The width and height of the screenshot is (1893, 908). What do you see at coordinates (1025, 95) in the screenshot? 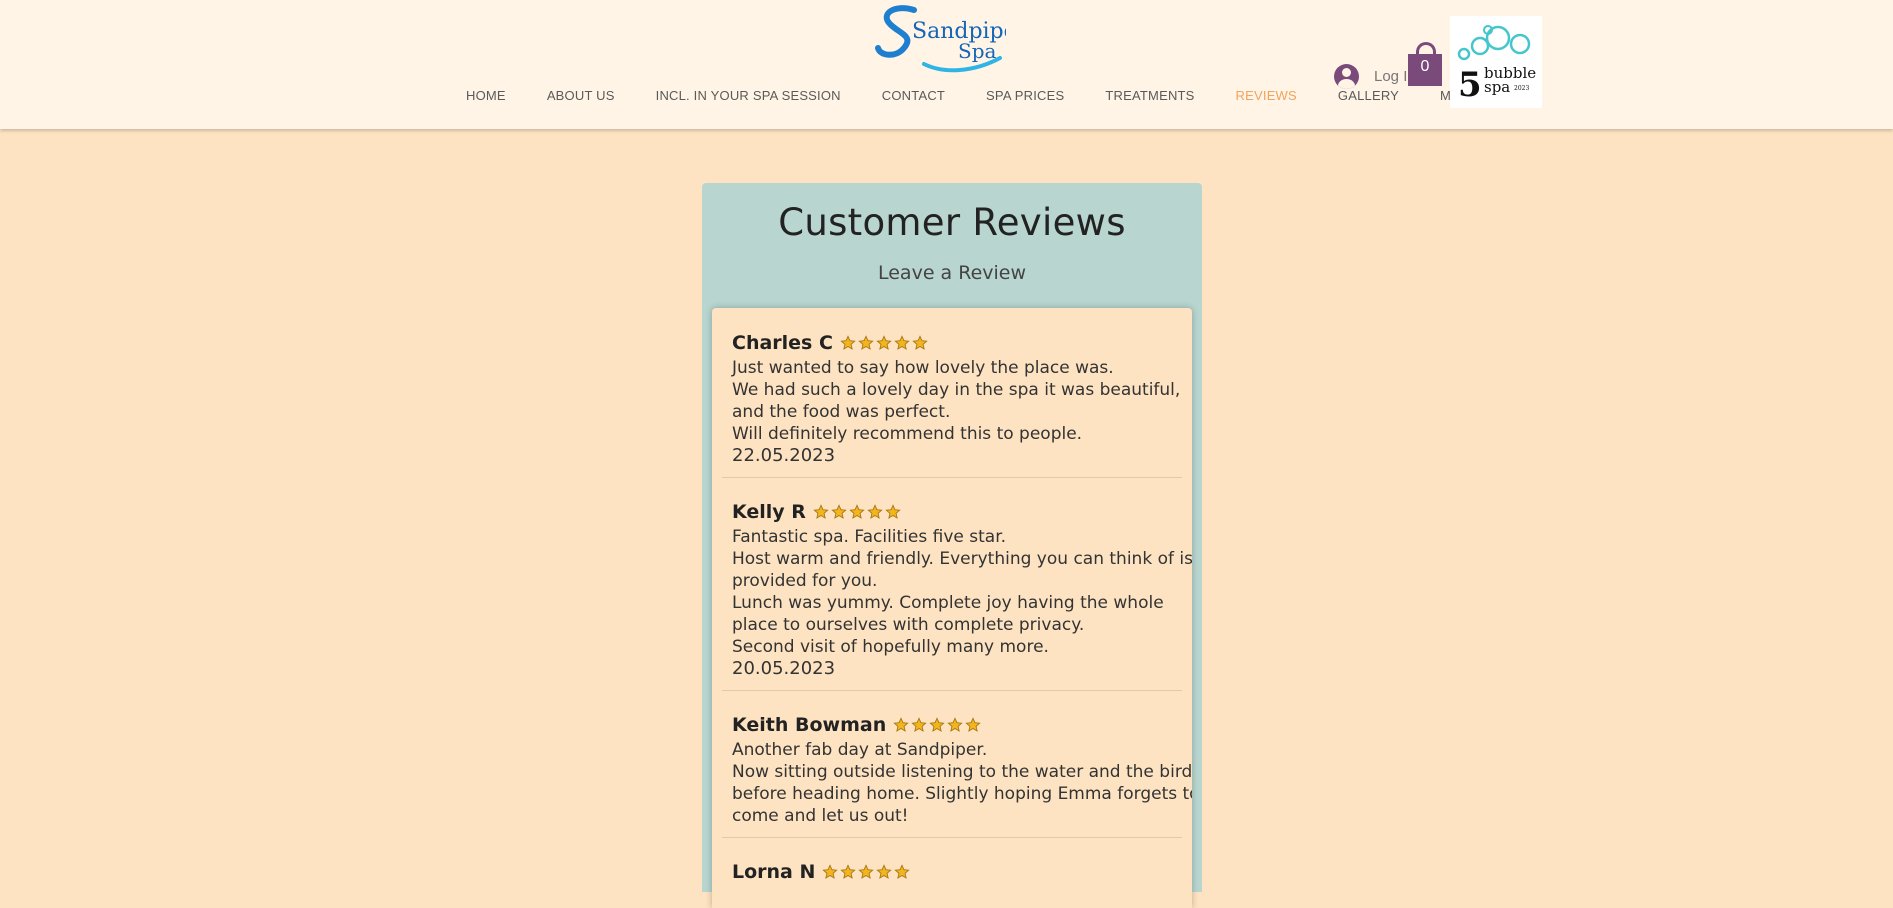
I see `nav-spa-prices: SPA PRICES` at bounding box center [1025, 95].